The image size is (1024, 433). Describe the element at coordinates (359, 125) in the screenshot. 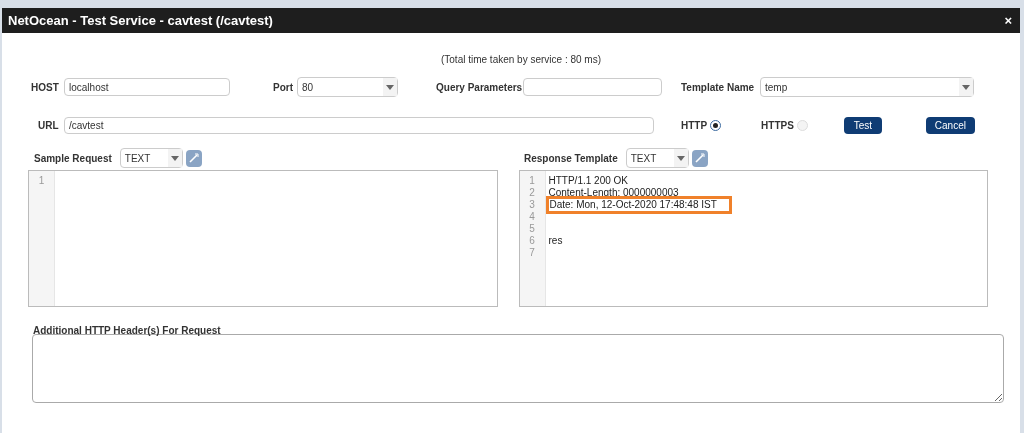

I see `url-field: /cavtest` at that location.